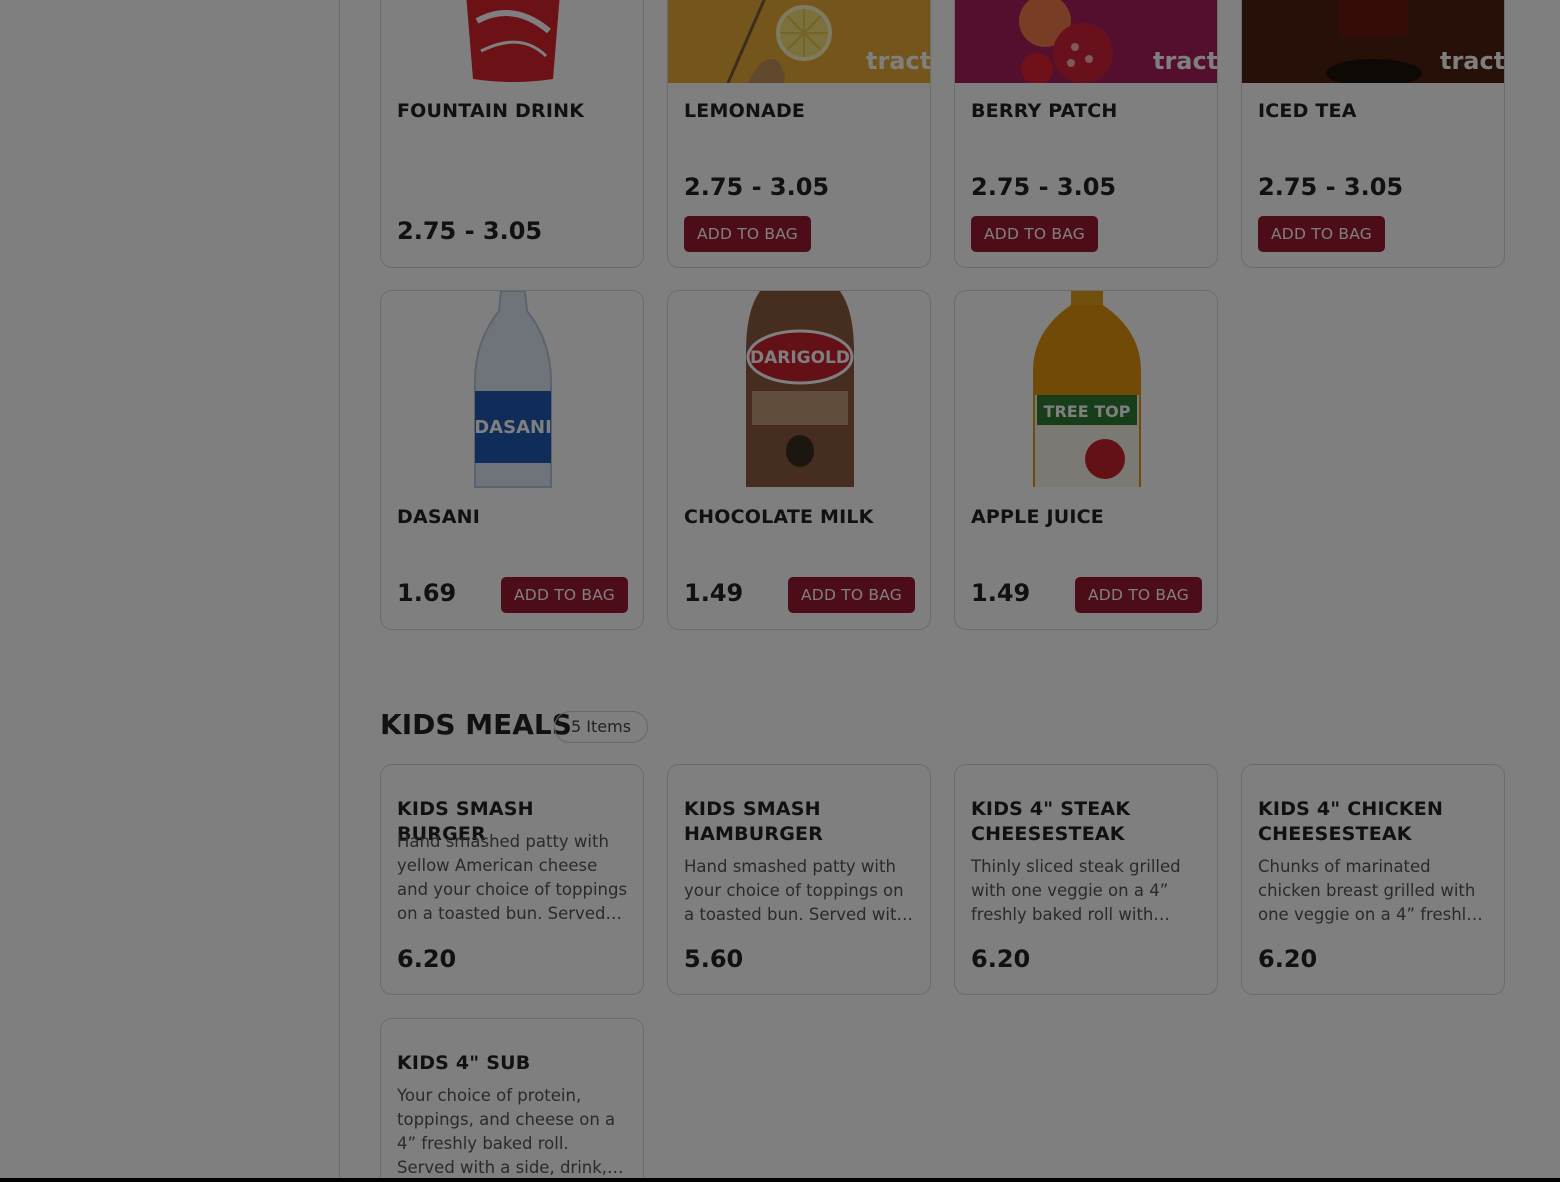  Describe the element at coordinates (799, 41) in the screenshot. I see `lemonade-image: tracto` at that location.